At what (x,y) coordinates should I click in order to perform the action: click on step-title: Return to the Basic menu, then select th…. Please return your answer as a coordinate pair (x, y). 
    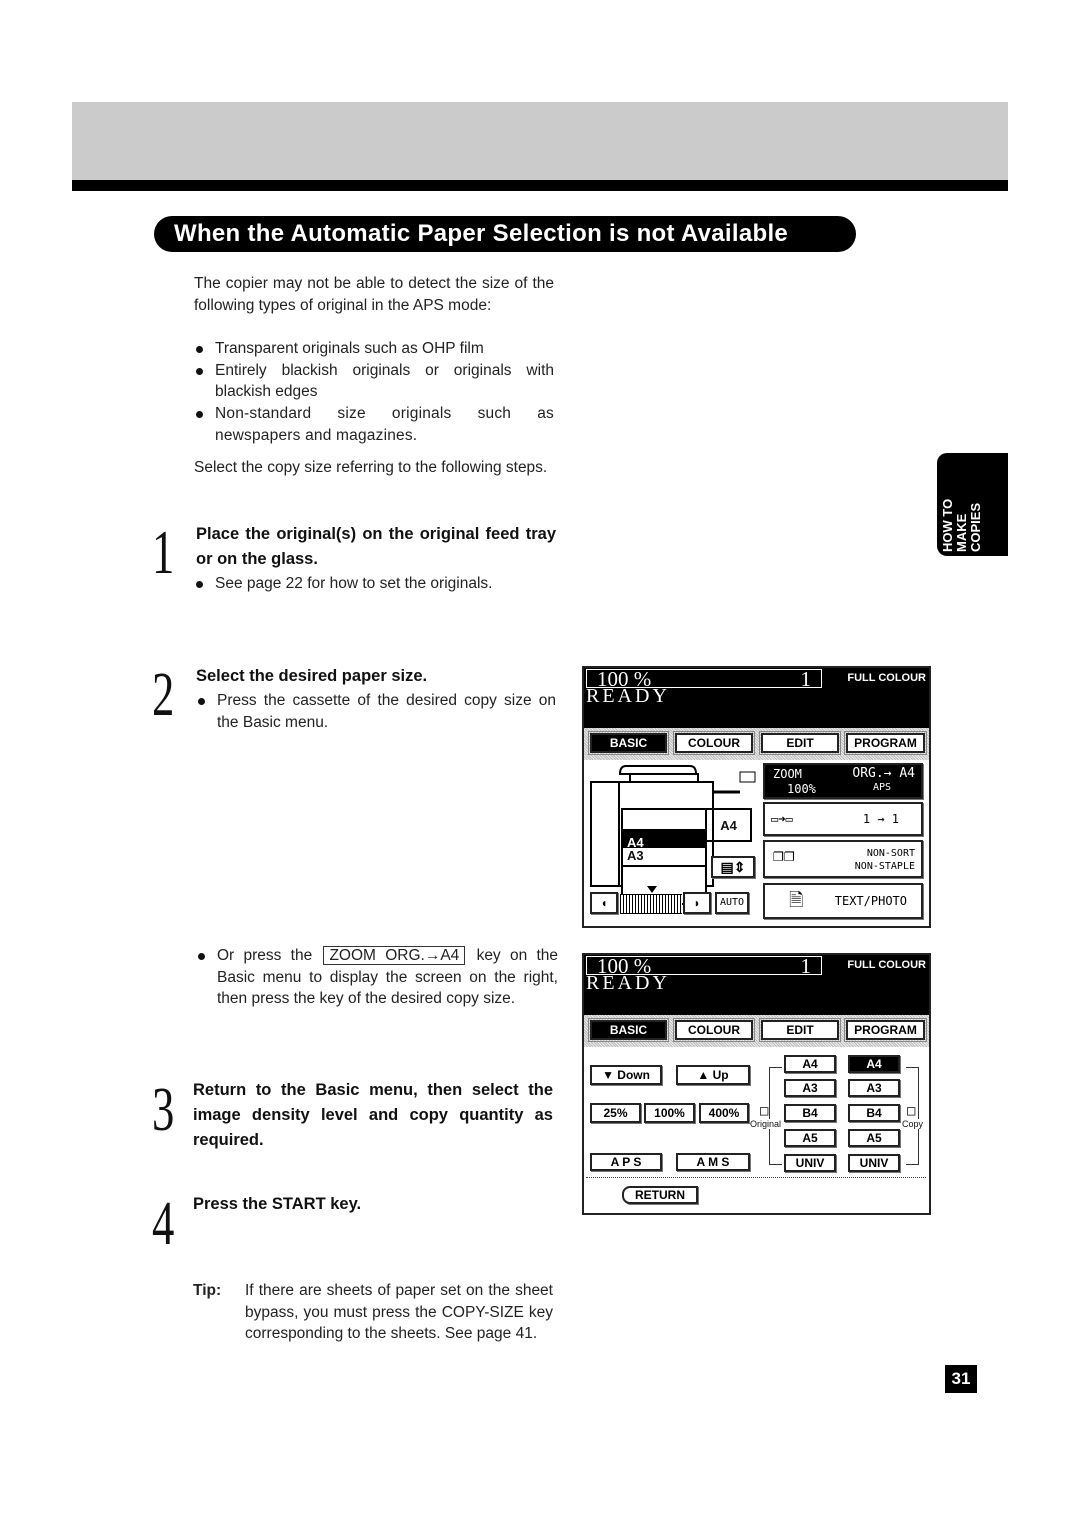
    Looking at the image, I should click on (373, 1115).